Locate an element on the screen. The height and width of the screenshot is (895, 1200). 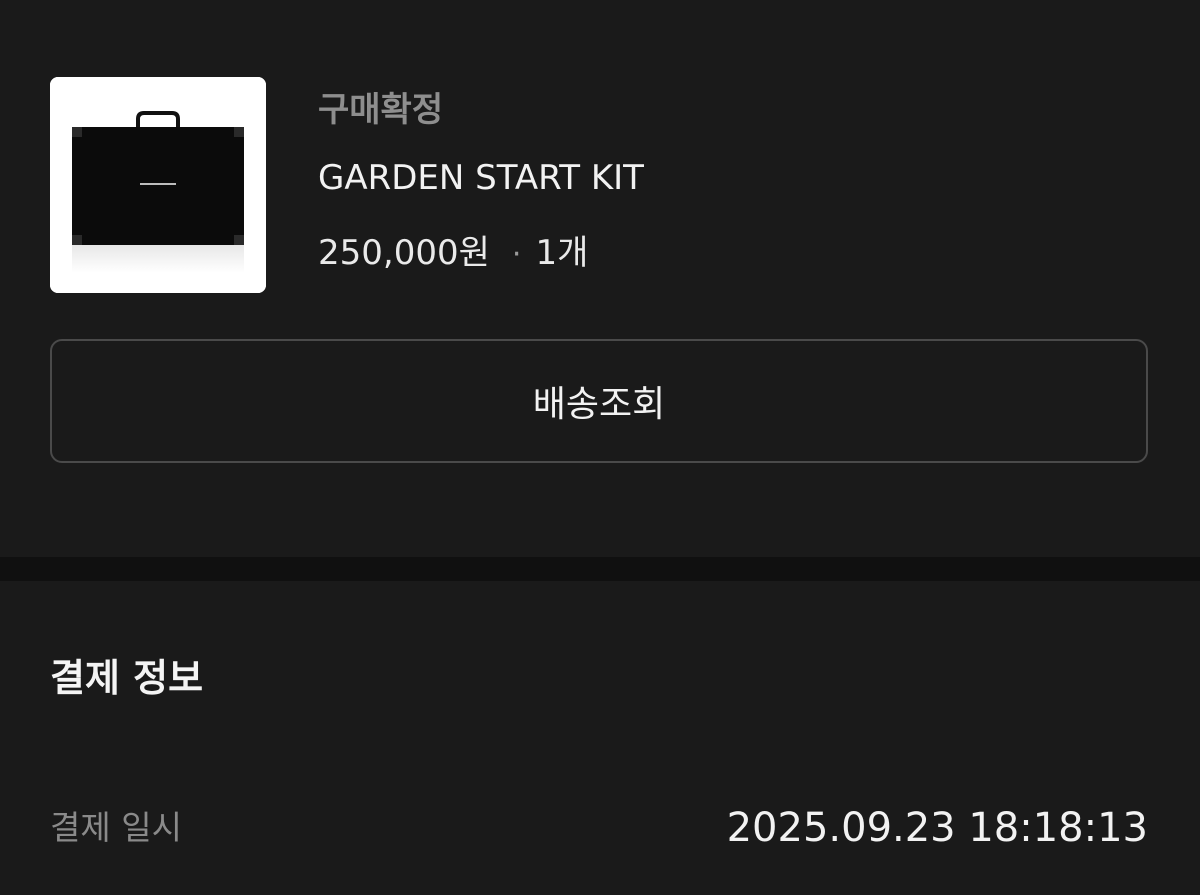
payment-datetime-value: 2025.09.23 18:18:13 is located at coordinates (937, 828).